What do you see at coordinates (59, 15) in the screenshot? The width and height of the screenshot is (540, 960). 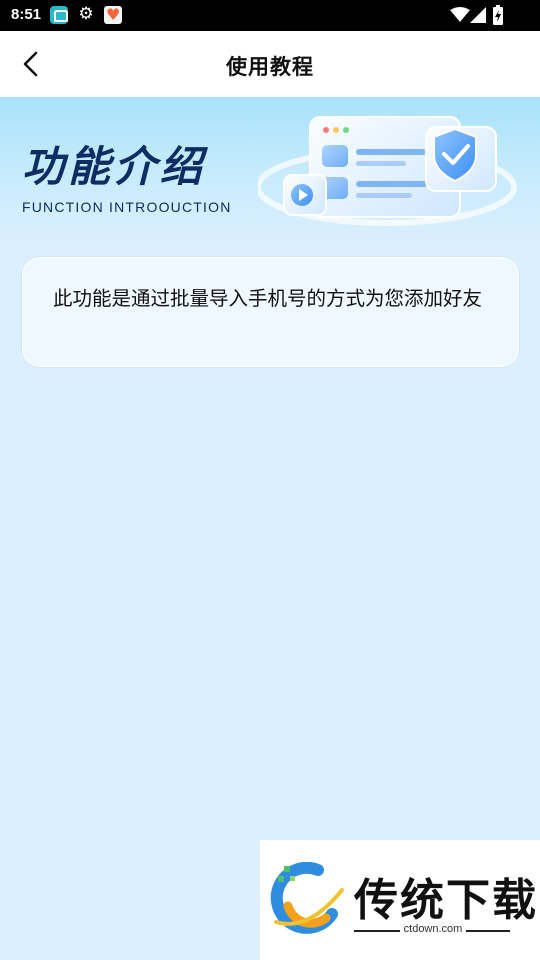 I see `app-icon` at bounding box center [59, 15].